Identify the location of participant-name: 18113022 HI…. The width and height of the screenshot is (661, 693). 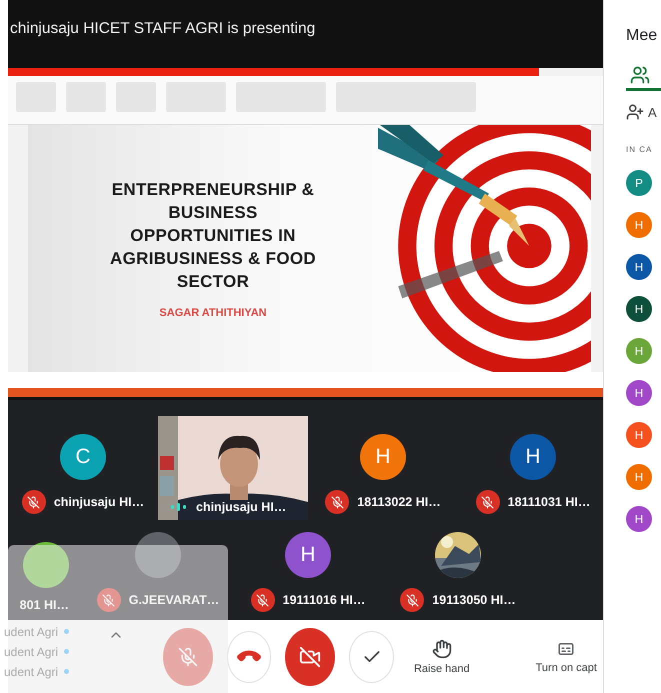
(399, 502).